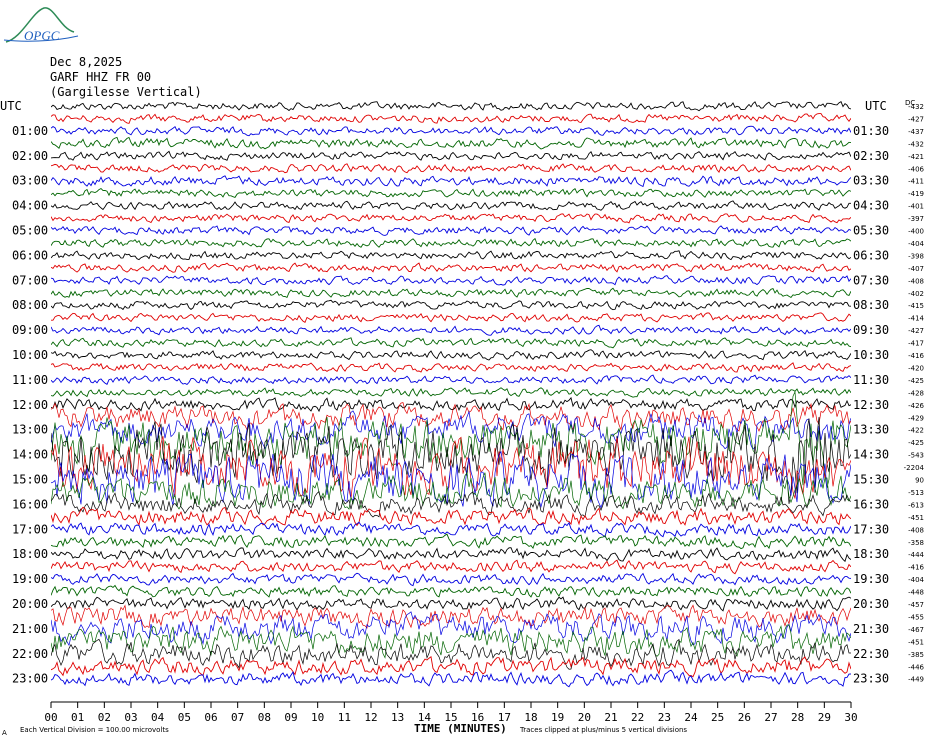  What do you see at coordinates (871, 280) in the screenshot?
I see `right-hour-label: 07:30` at bounding box center [871, 280].